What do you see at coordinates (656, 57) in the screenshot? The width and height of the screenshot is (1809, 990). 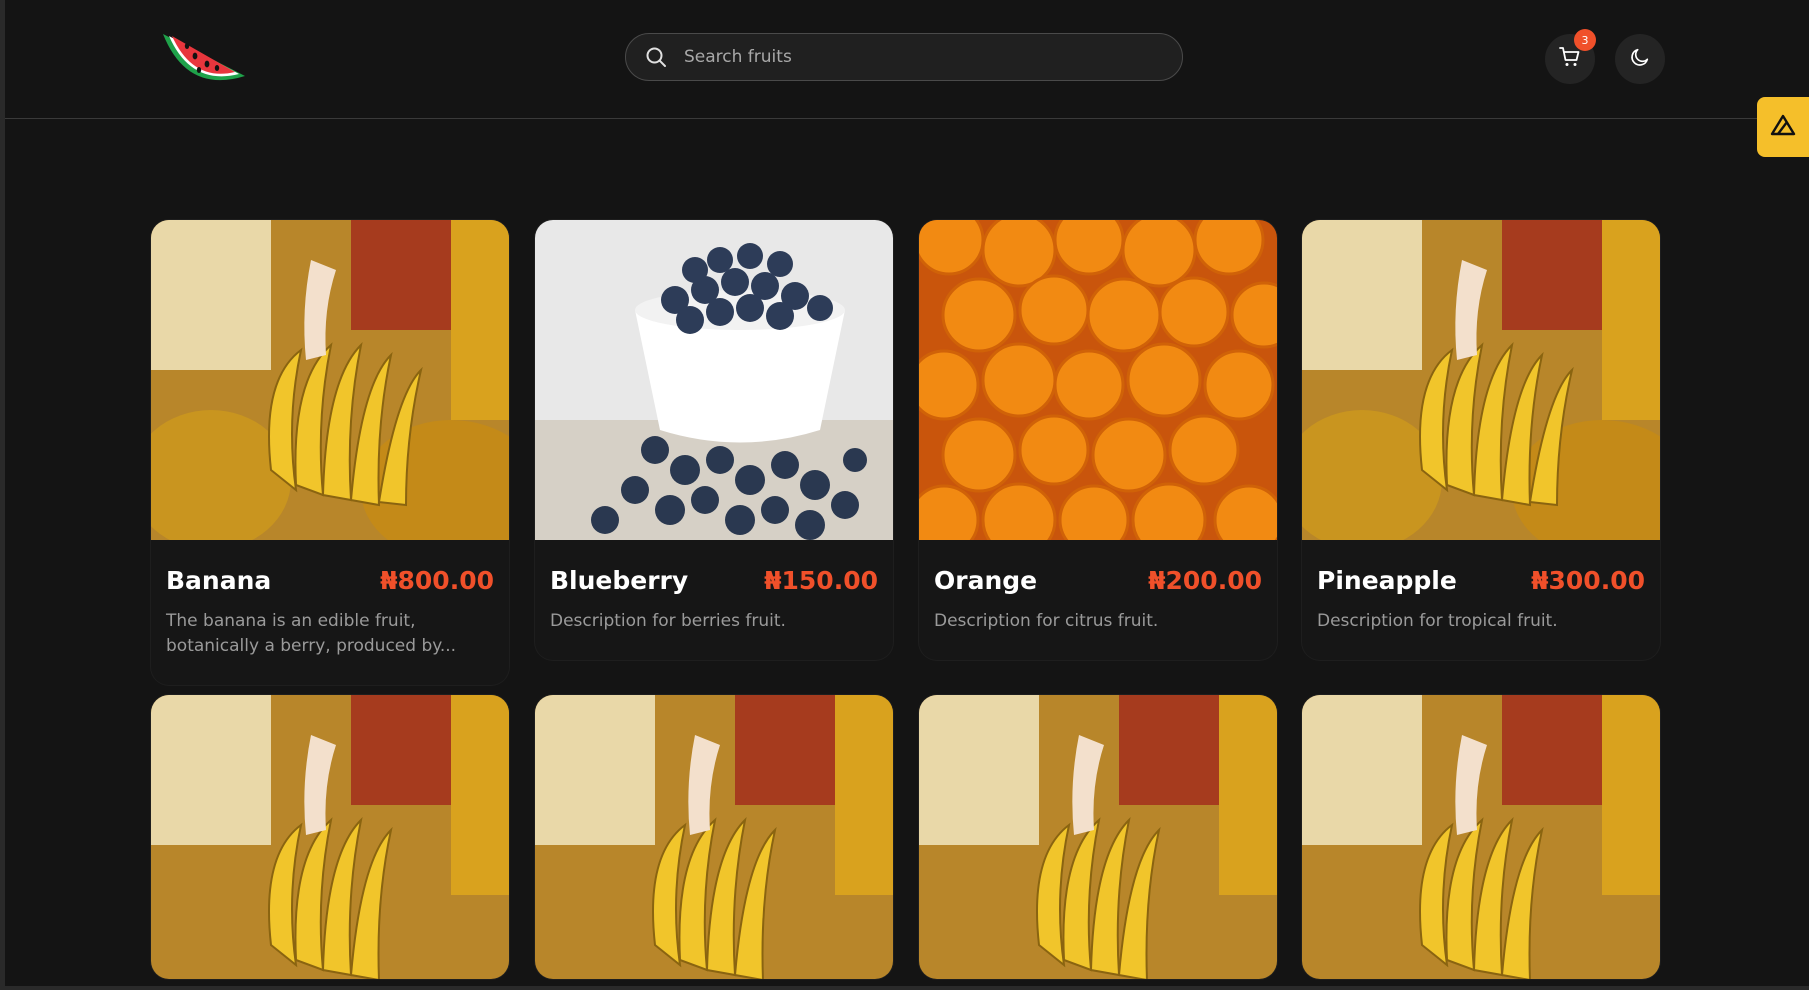 I see `search-icon` at bounding box center [656, 57].